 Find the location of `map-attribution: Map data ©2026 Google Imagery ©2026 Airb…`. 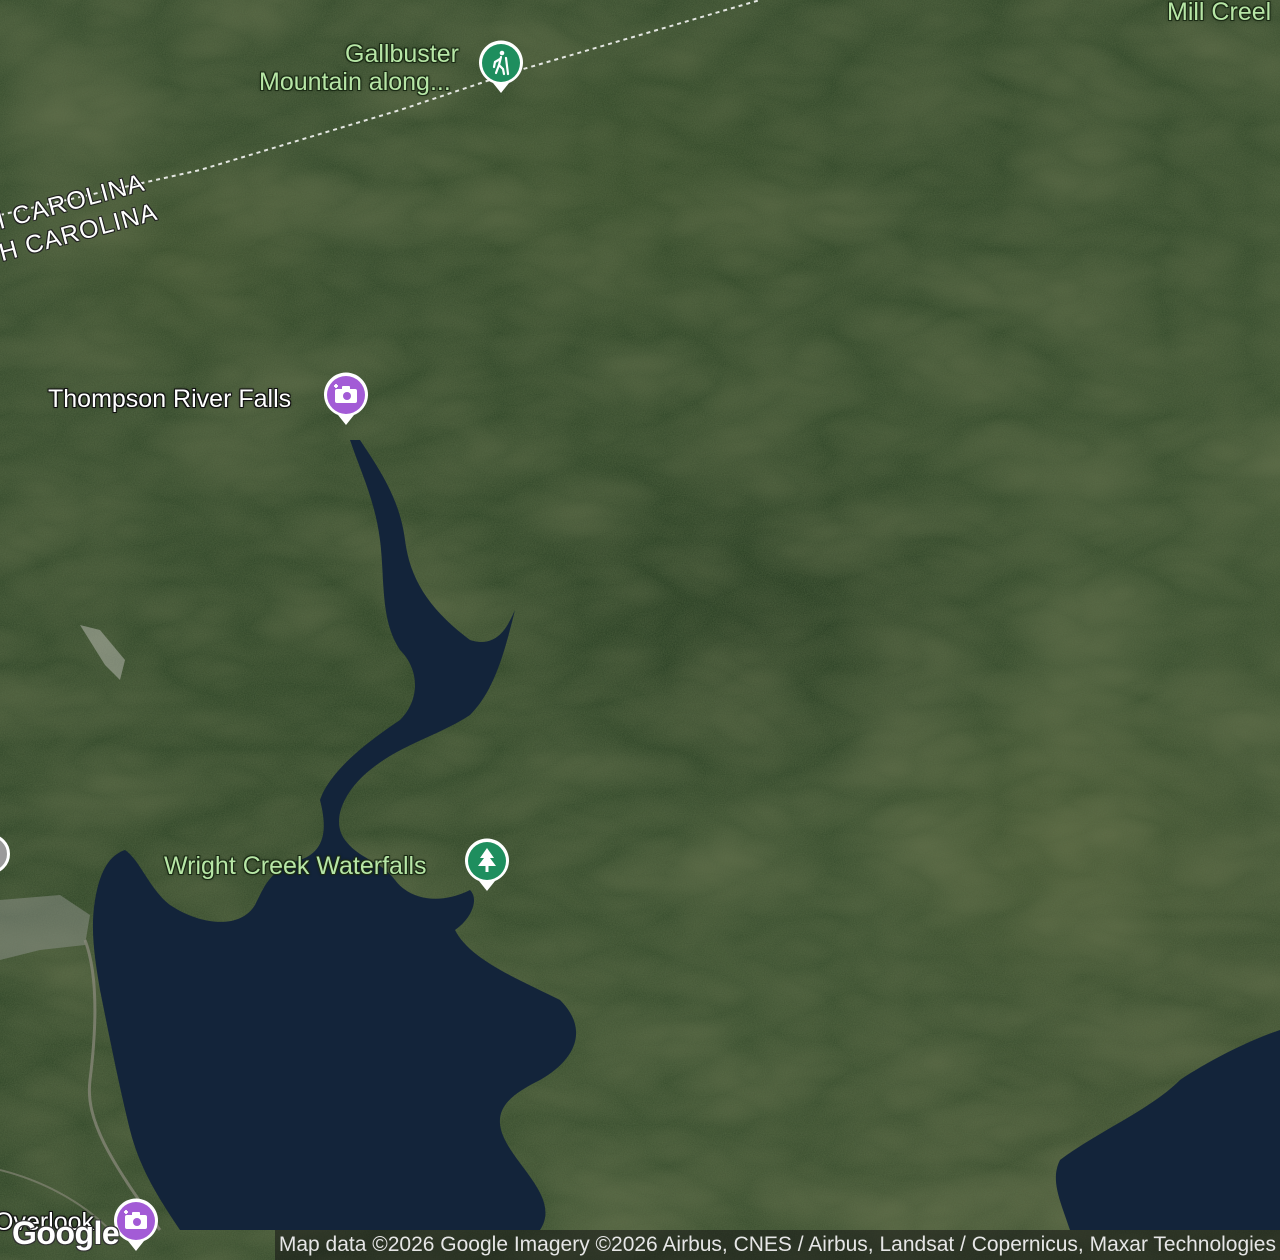

map-attribution: Map data ©2026 Google Imagery ©2026 Airb… is located at coordinates (777, 1245).